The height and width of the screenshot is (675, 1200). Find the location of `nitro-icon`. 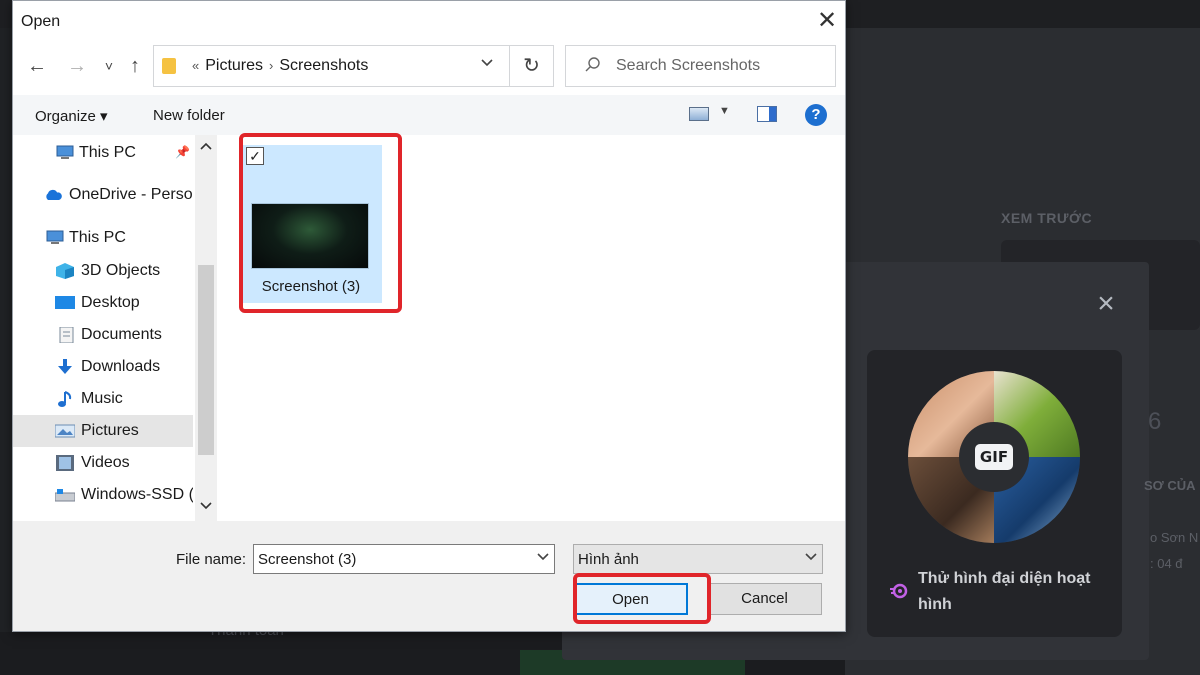

nitro-icon is located at coordinates (899, 591).